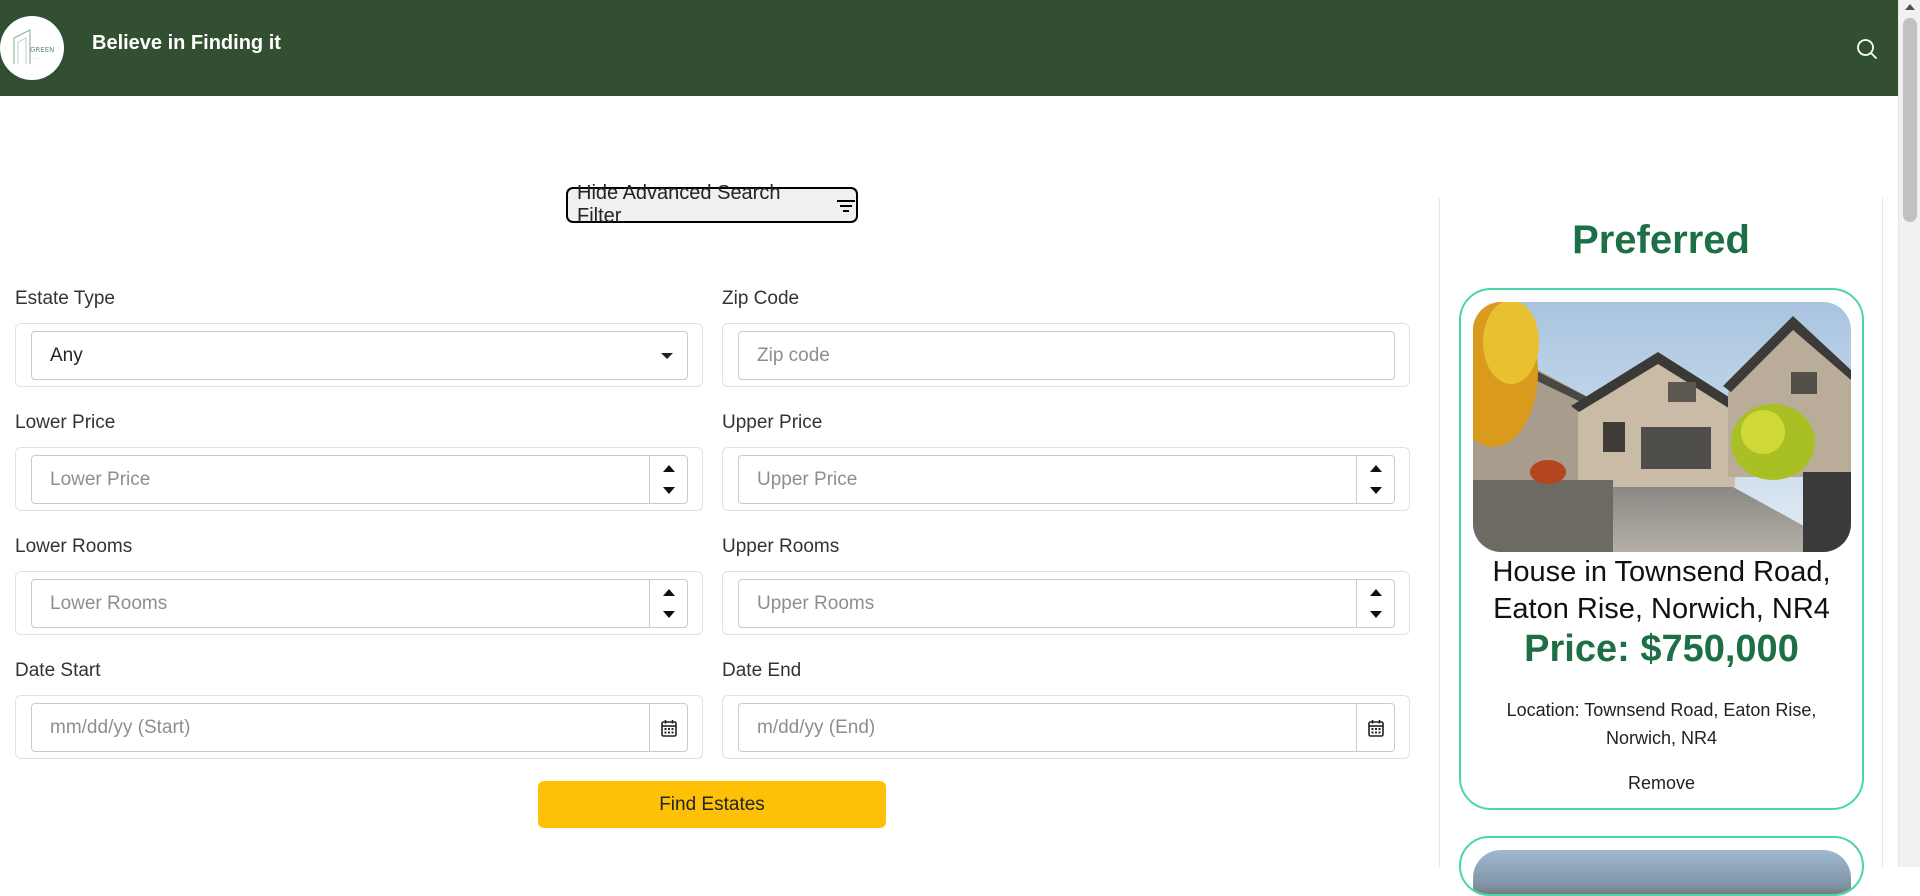 This screenshot has height=896, width=1920. What do you see at coordinates (761, 298) in the screenshot?
I see `zip-code-label: Zip Code` at bounding box center [761, 298].